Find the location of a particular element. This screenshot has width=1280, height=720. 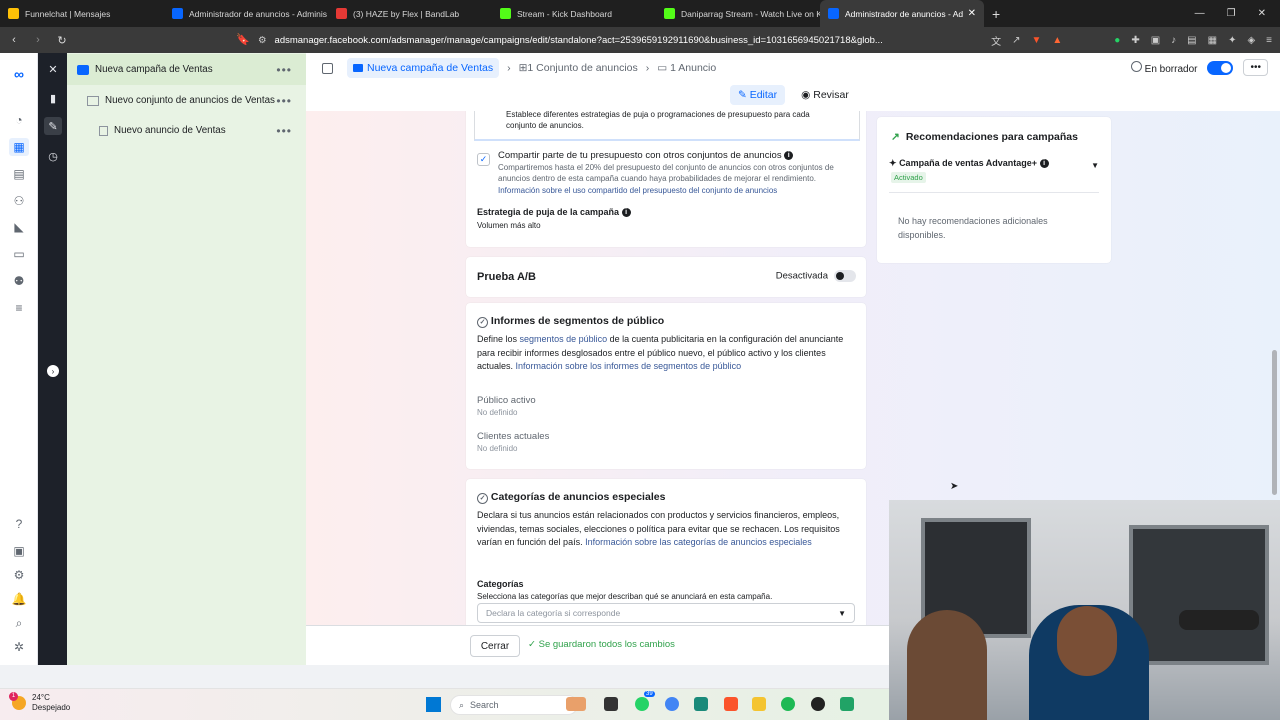

billing-icon: ▭ is located at coordinates (19, 254).